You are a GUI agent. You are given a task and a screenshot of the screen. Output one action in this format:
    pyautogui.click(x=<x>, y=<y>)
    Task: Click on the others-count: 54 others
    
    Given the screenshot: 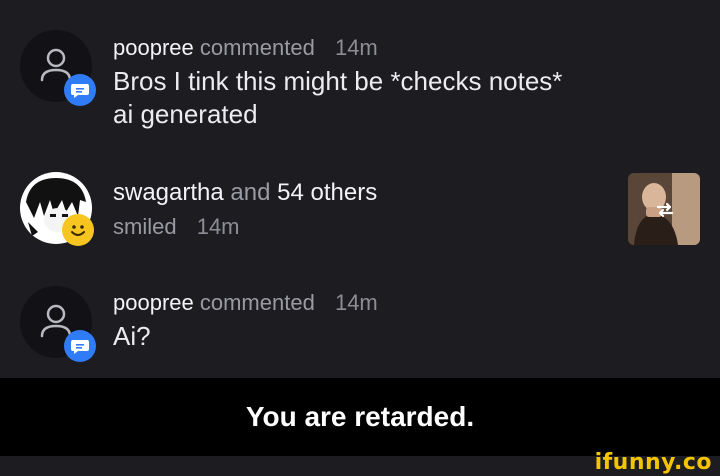 What is the action you would take?
    pyautogui.click(x=327, y=192)
    